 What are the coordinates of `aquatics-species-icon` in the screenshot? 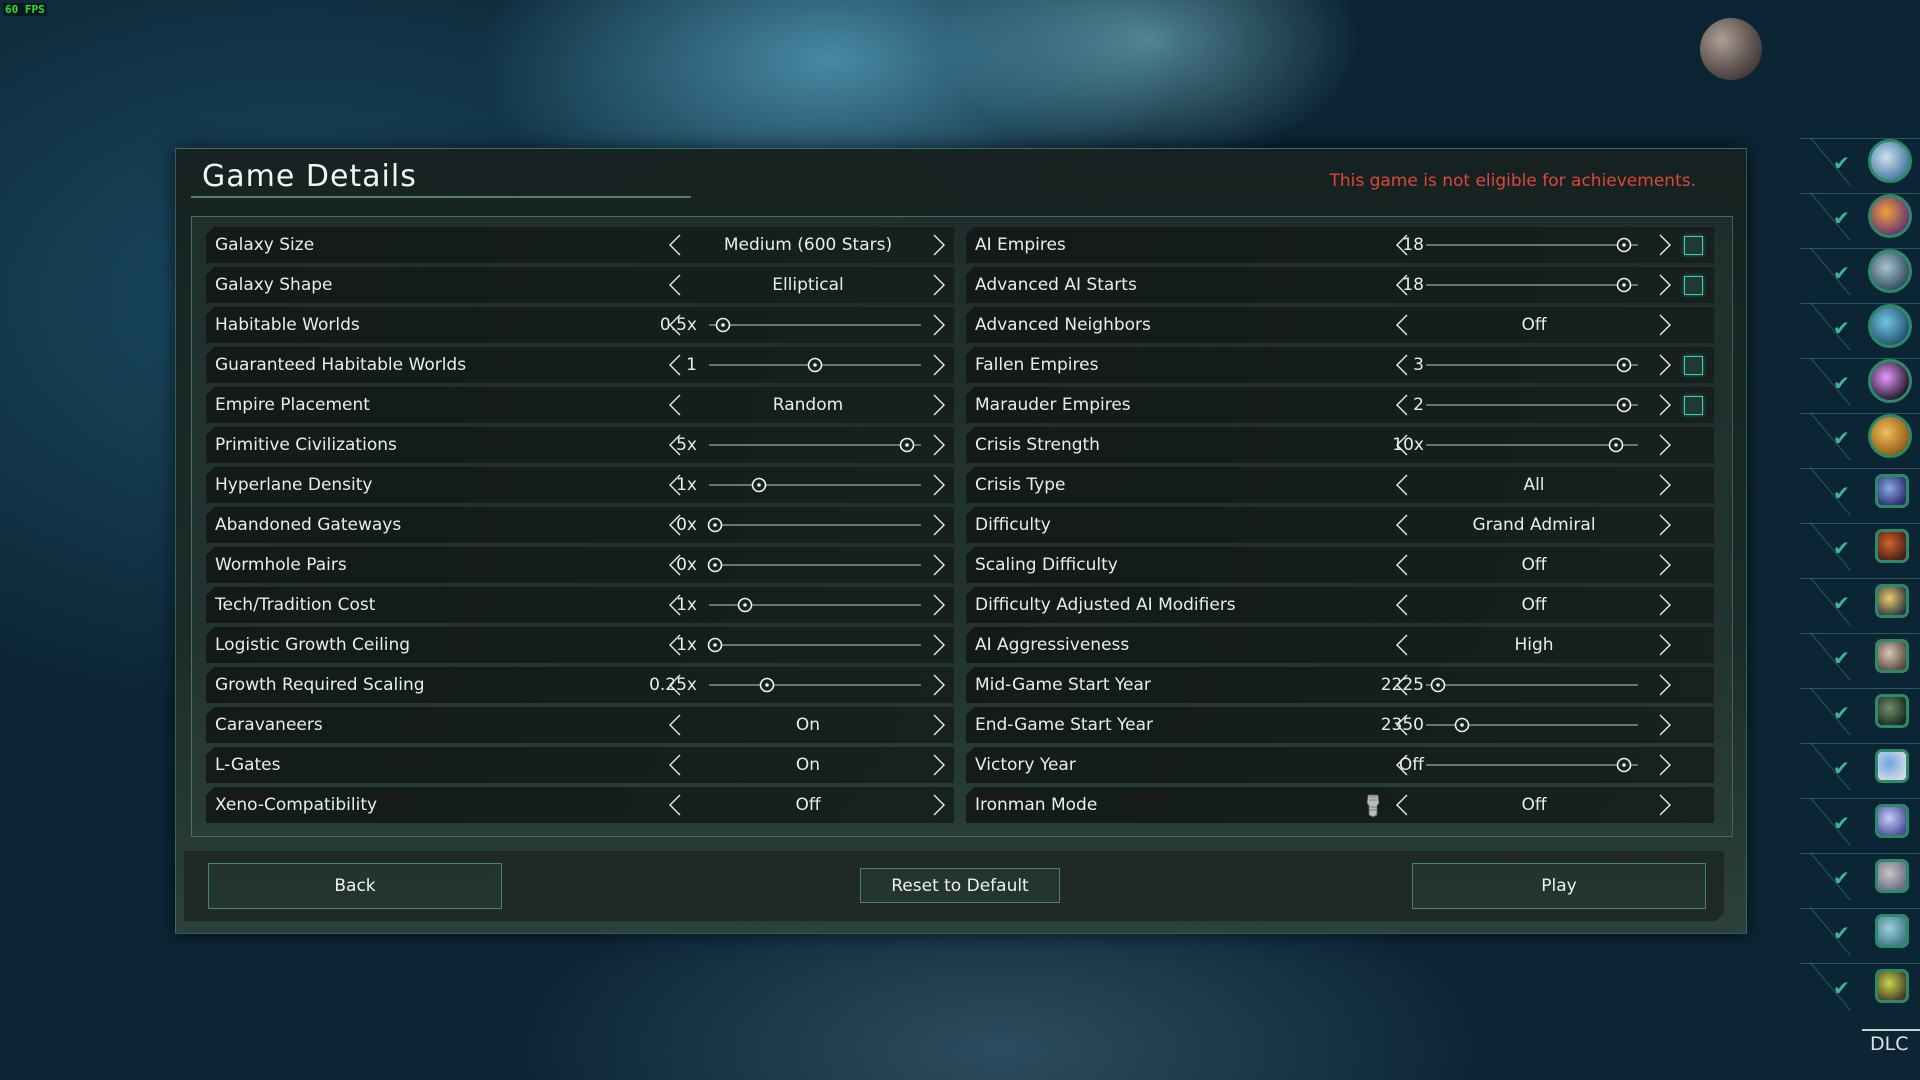 It's located at (1892, 711).